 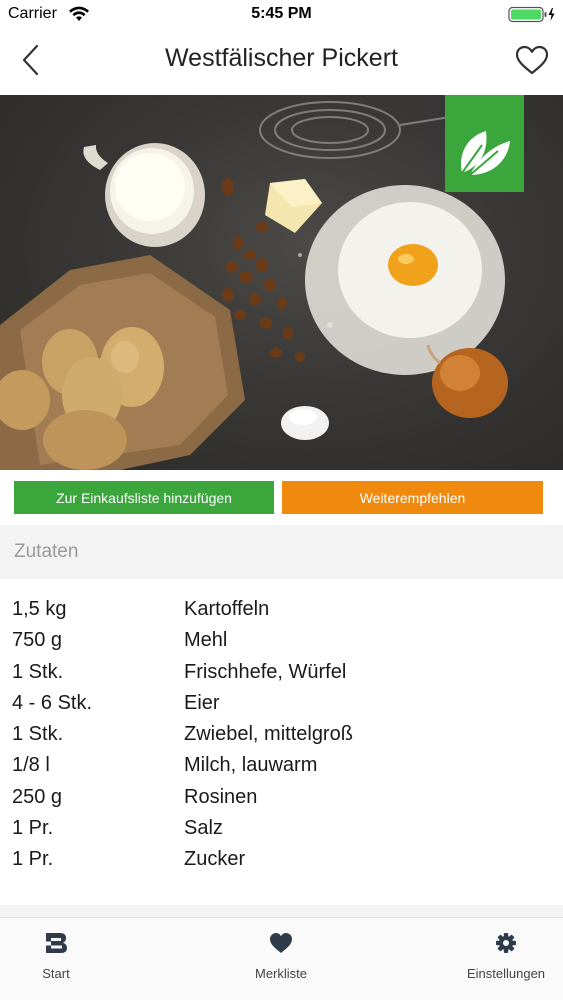 I want to click on tab-start: Start, so click(x=58, y=955).